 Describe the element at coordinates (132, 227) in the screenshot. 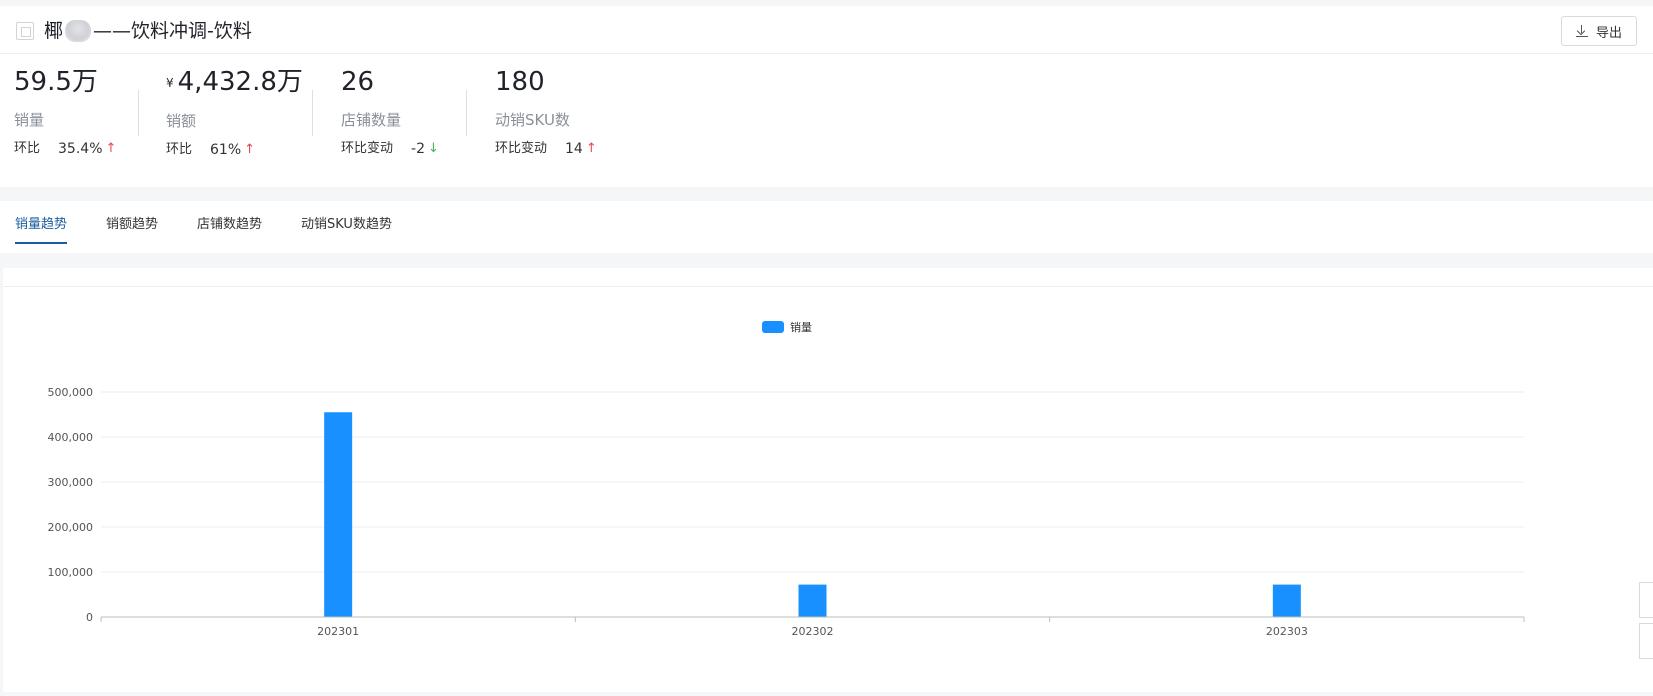

I see `tab-sales-amount-trend: 销额趋势` at that location.